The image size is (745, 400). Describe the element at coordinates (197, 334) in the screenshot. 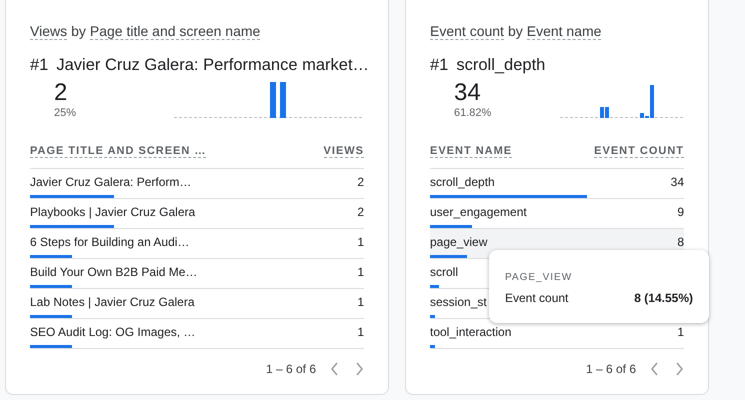

I see `table-row: SEO Audit Log: OG Images, … 1` at that location.